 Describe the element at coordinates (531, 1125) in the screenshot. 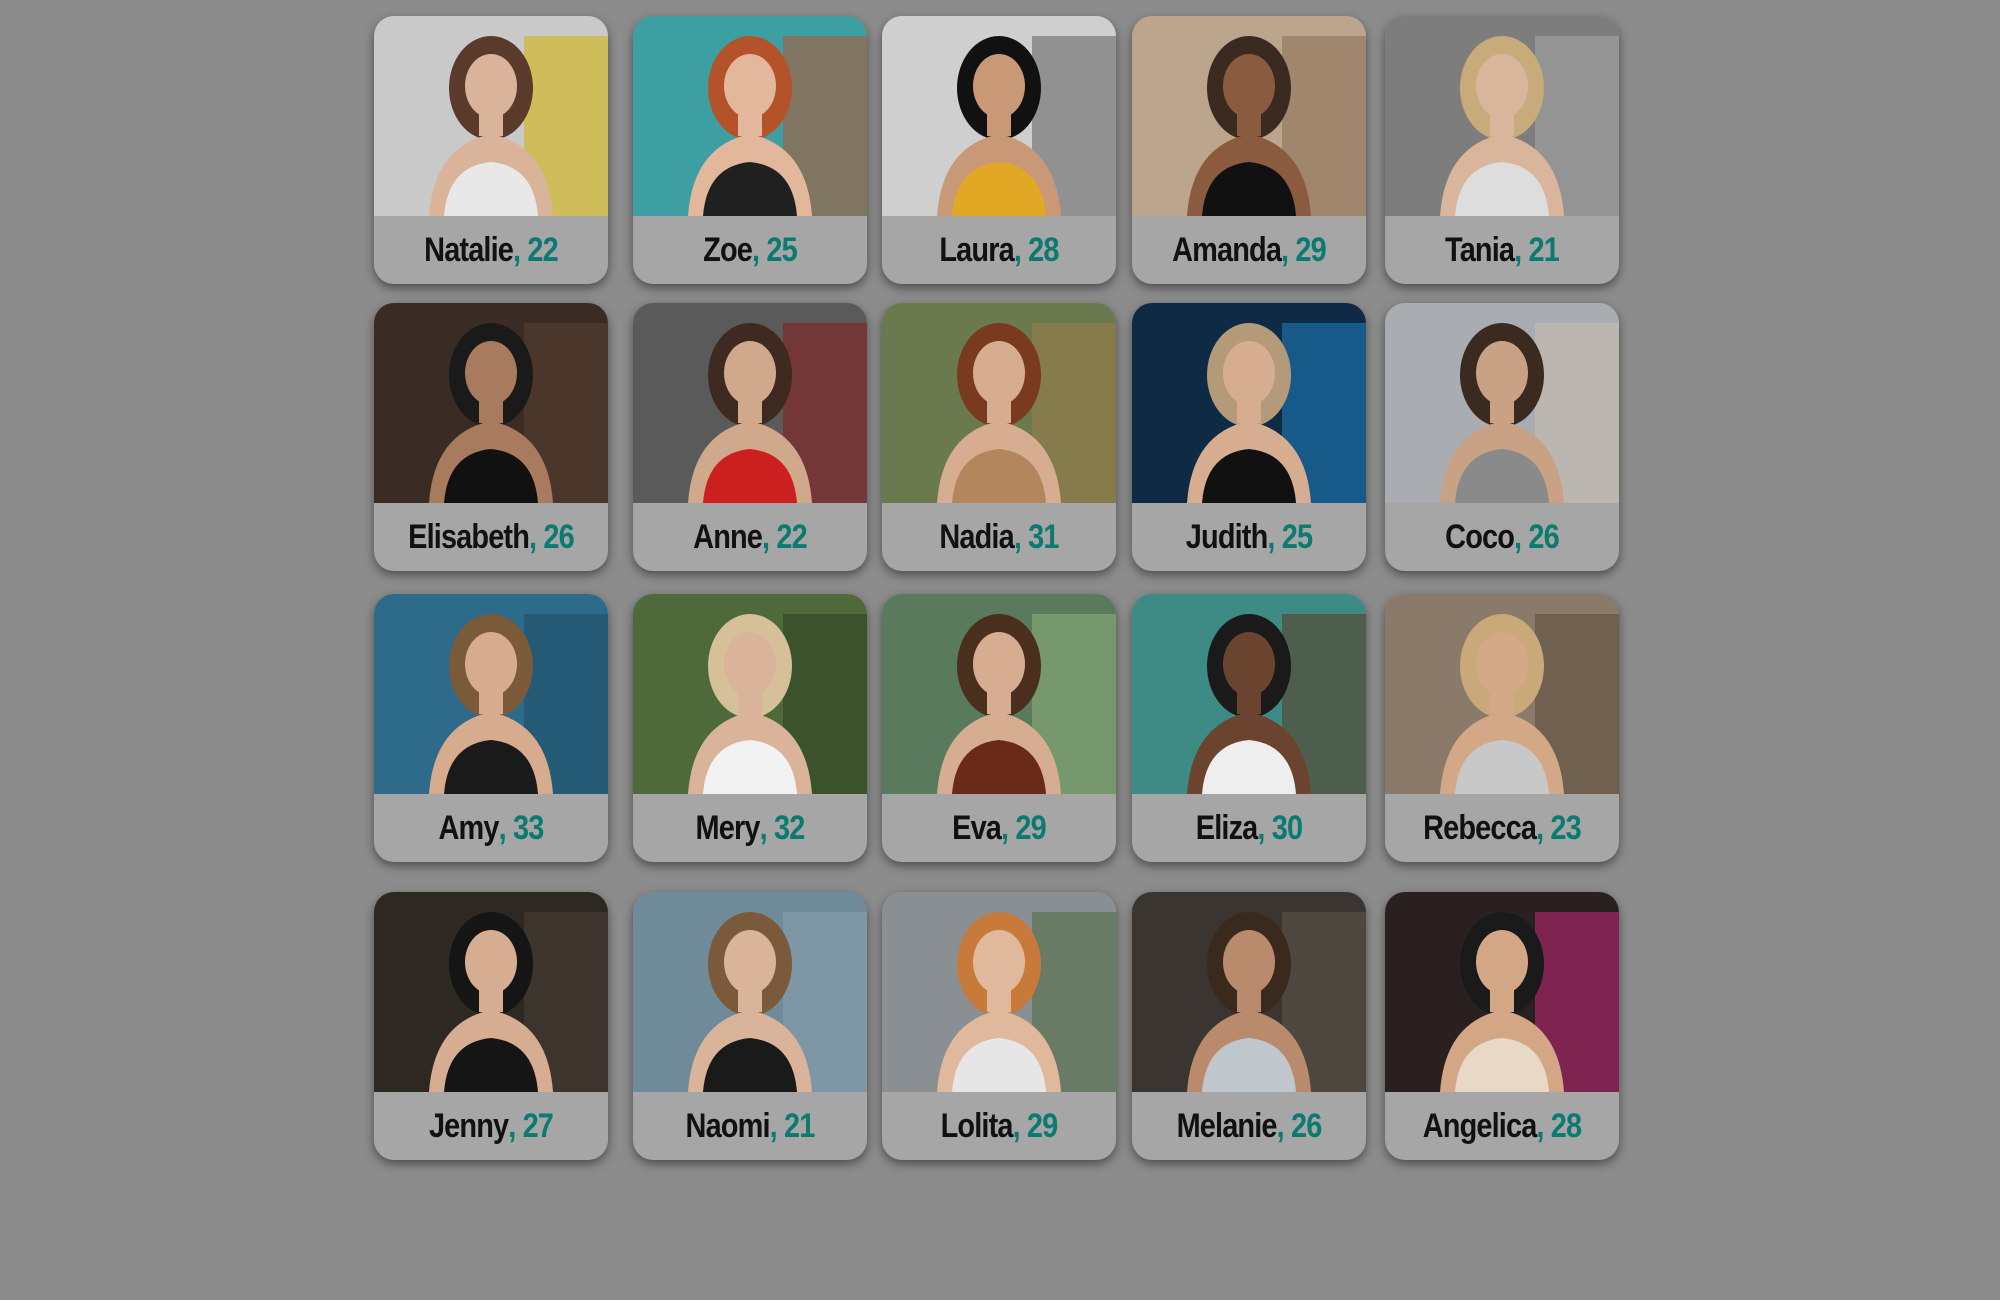

I see `profile-age: , 27` at that location.